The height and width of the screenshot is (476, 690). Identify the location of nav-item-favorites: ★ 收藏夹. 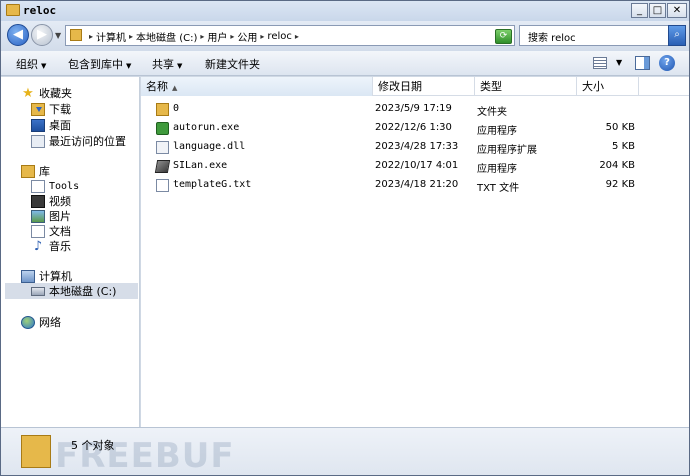
(46, 93).